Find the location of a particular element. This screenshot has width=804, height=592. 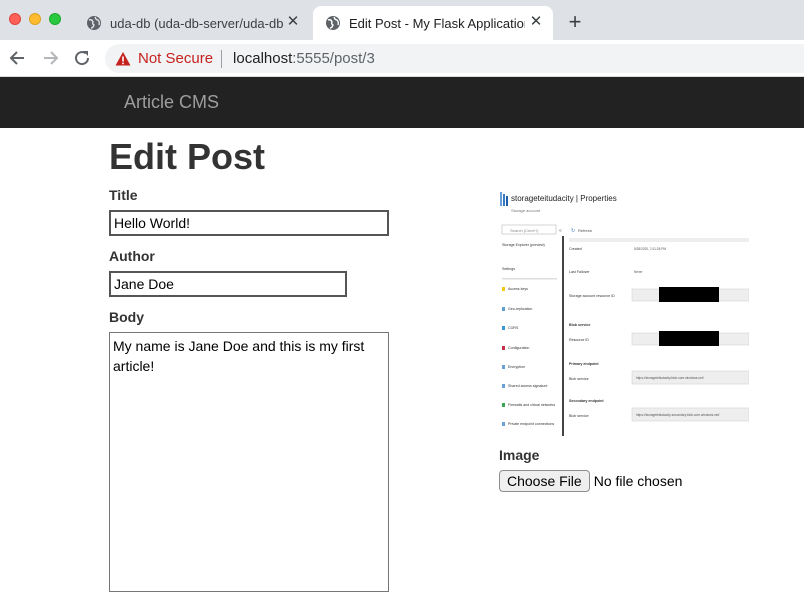

back-arrow-icon is located at coordinates (18, 58).